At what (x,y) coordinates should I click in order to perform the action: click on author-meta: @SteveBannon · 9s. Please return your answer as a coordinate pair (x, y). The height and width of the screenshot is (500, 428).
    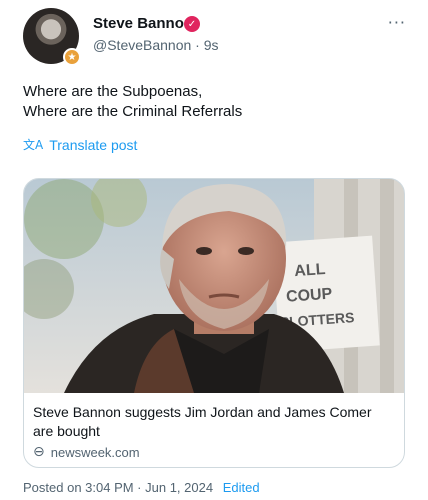
    Looking at the image, I should click on (156, 45).